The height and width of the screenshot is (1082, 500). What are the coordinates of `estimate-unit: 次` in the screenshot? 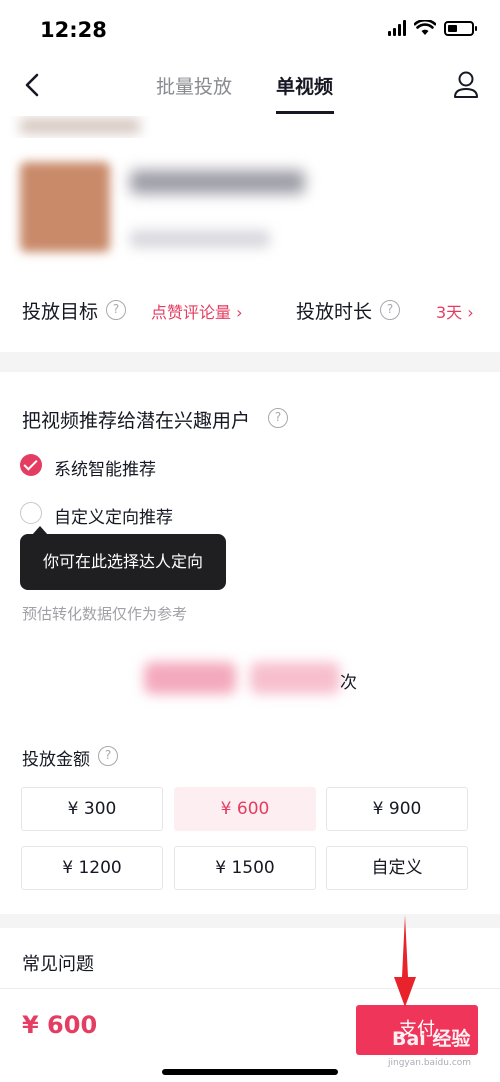 It's located at (348, 683).